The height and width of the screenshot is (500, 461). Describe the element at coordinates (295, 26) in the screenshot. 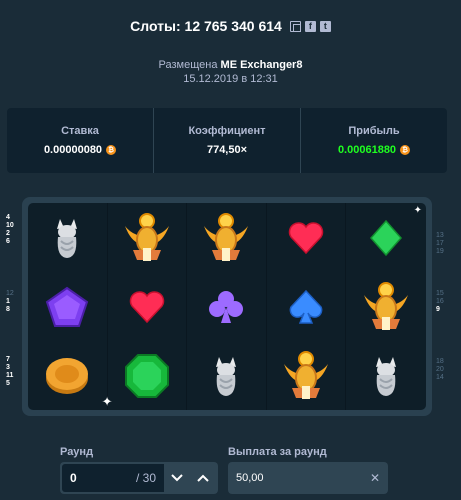

I see `copy-icon` at that location.